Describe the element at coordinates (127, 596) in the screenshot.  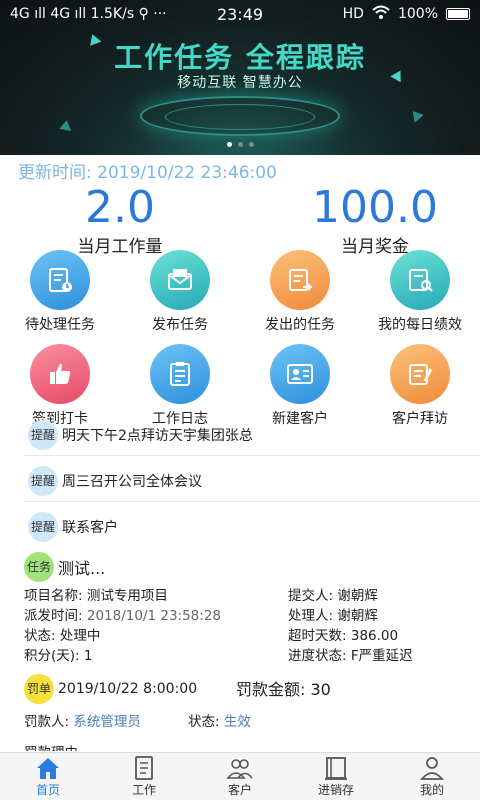
I see `task-project-value: 测试专用项目` at that location.